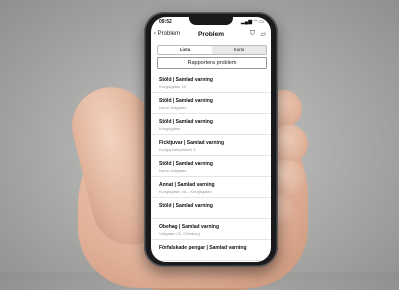 Image resolution: width=399 pixels, height=290 pixels. What do you see at coordinates (239, 50) in the screenshot?
I see `tab-map: Karta` at bounding box center [239, 50].